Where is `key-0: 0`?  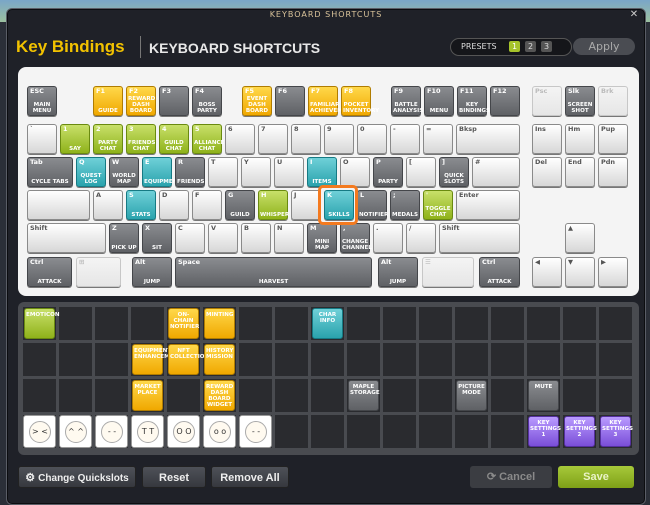 key-0: 0 is located at coordinates (372, 139).